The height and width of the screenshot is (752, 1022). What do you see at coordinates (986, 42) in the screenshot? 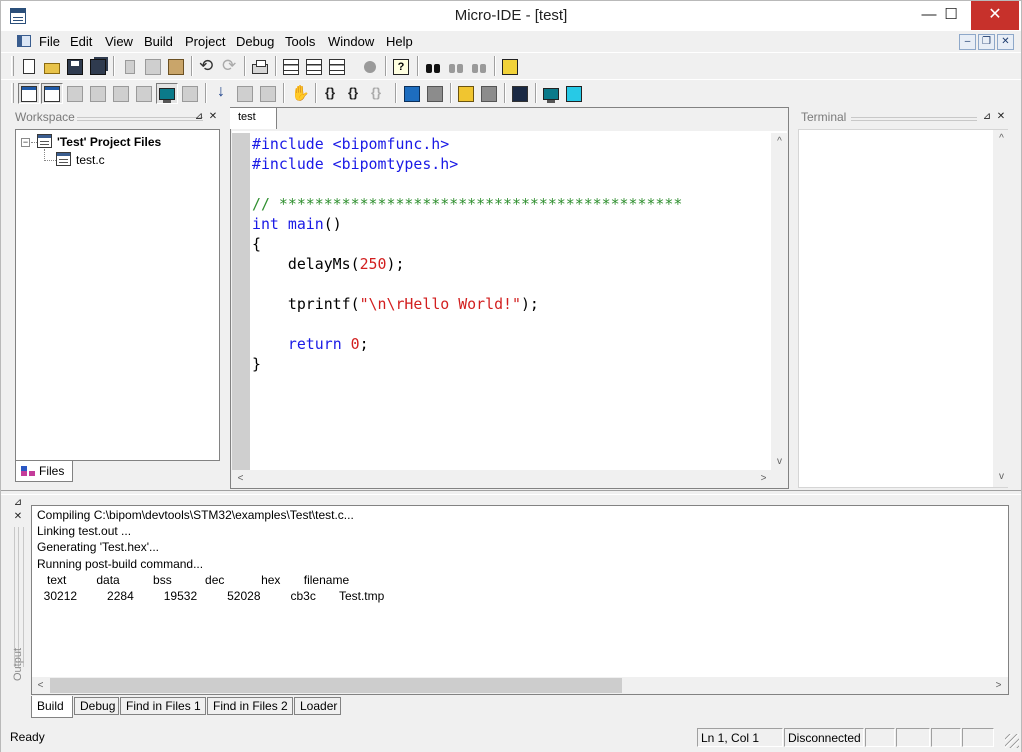
I see `mdi-restore-button: ❐` at bounding box center [986, 42].